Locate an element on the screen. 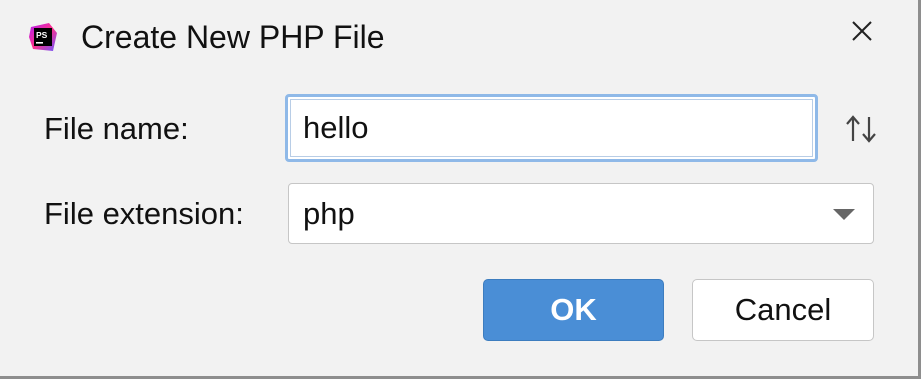  close-icon is located at coordinates (862, 31).